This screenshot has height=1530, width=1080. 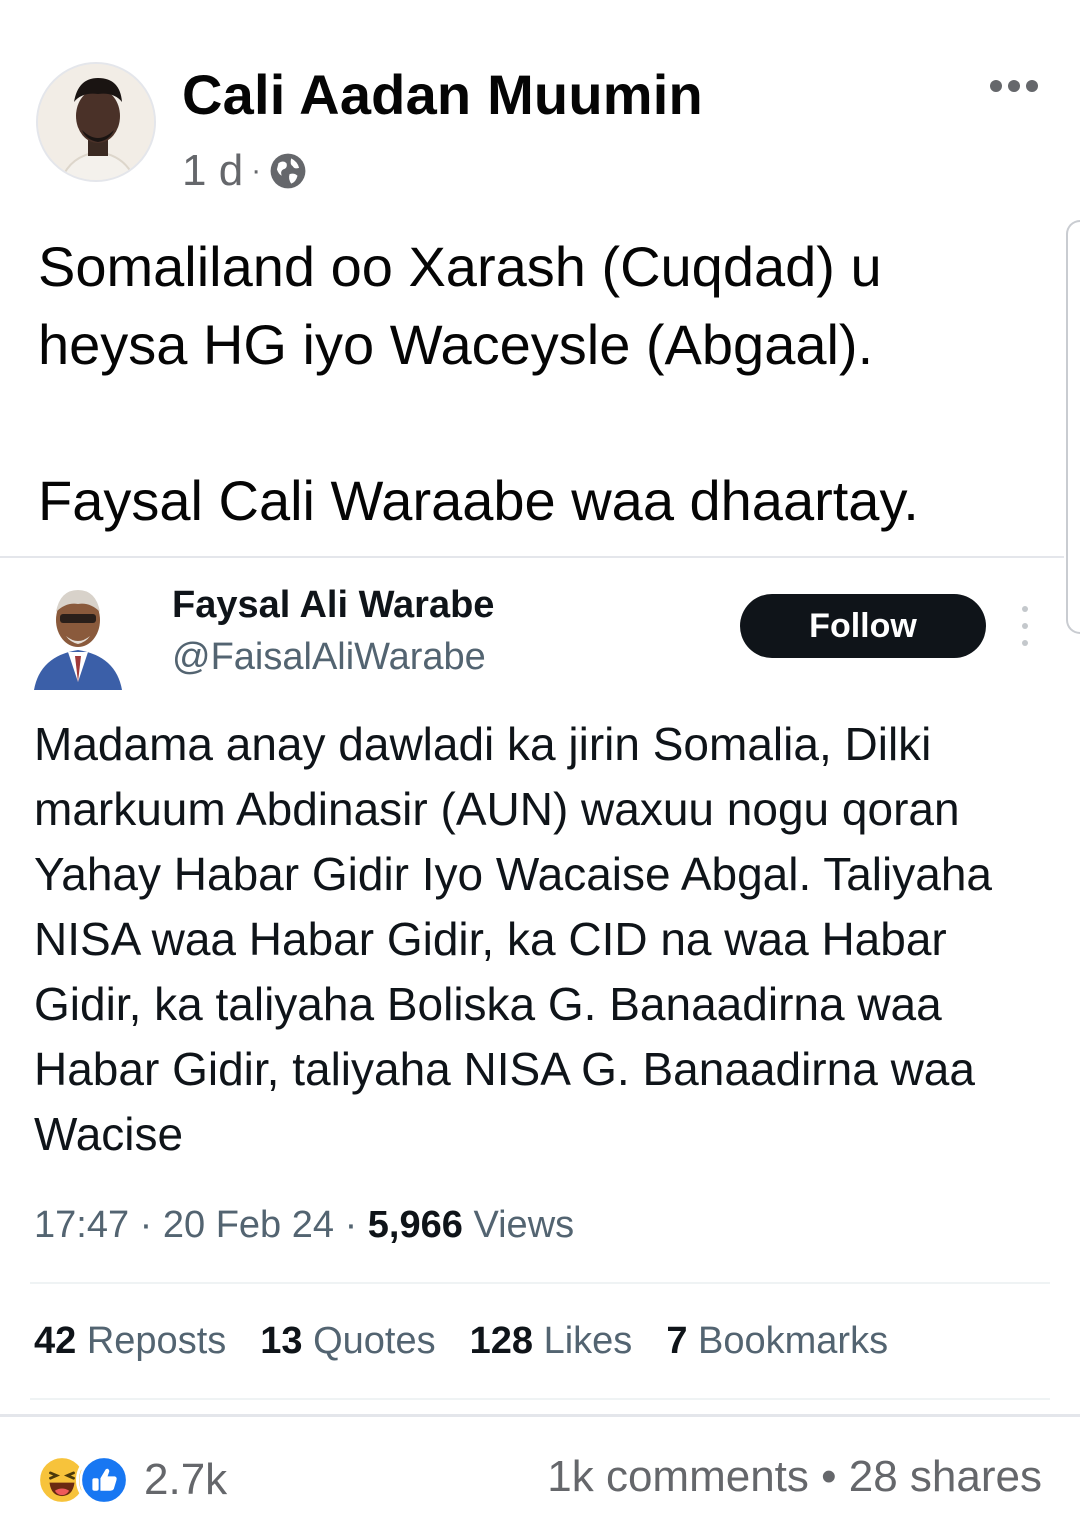 I want to click on tweet-author-handle: @FaisalAliWarabe, so click(x=329, y=657).